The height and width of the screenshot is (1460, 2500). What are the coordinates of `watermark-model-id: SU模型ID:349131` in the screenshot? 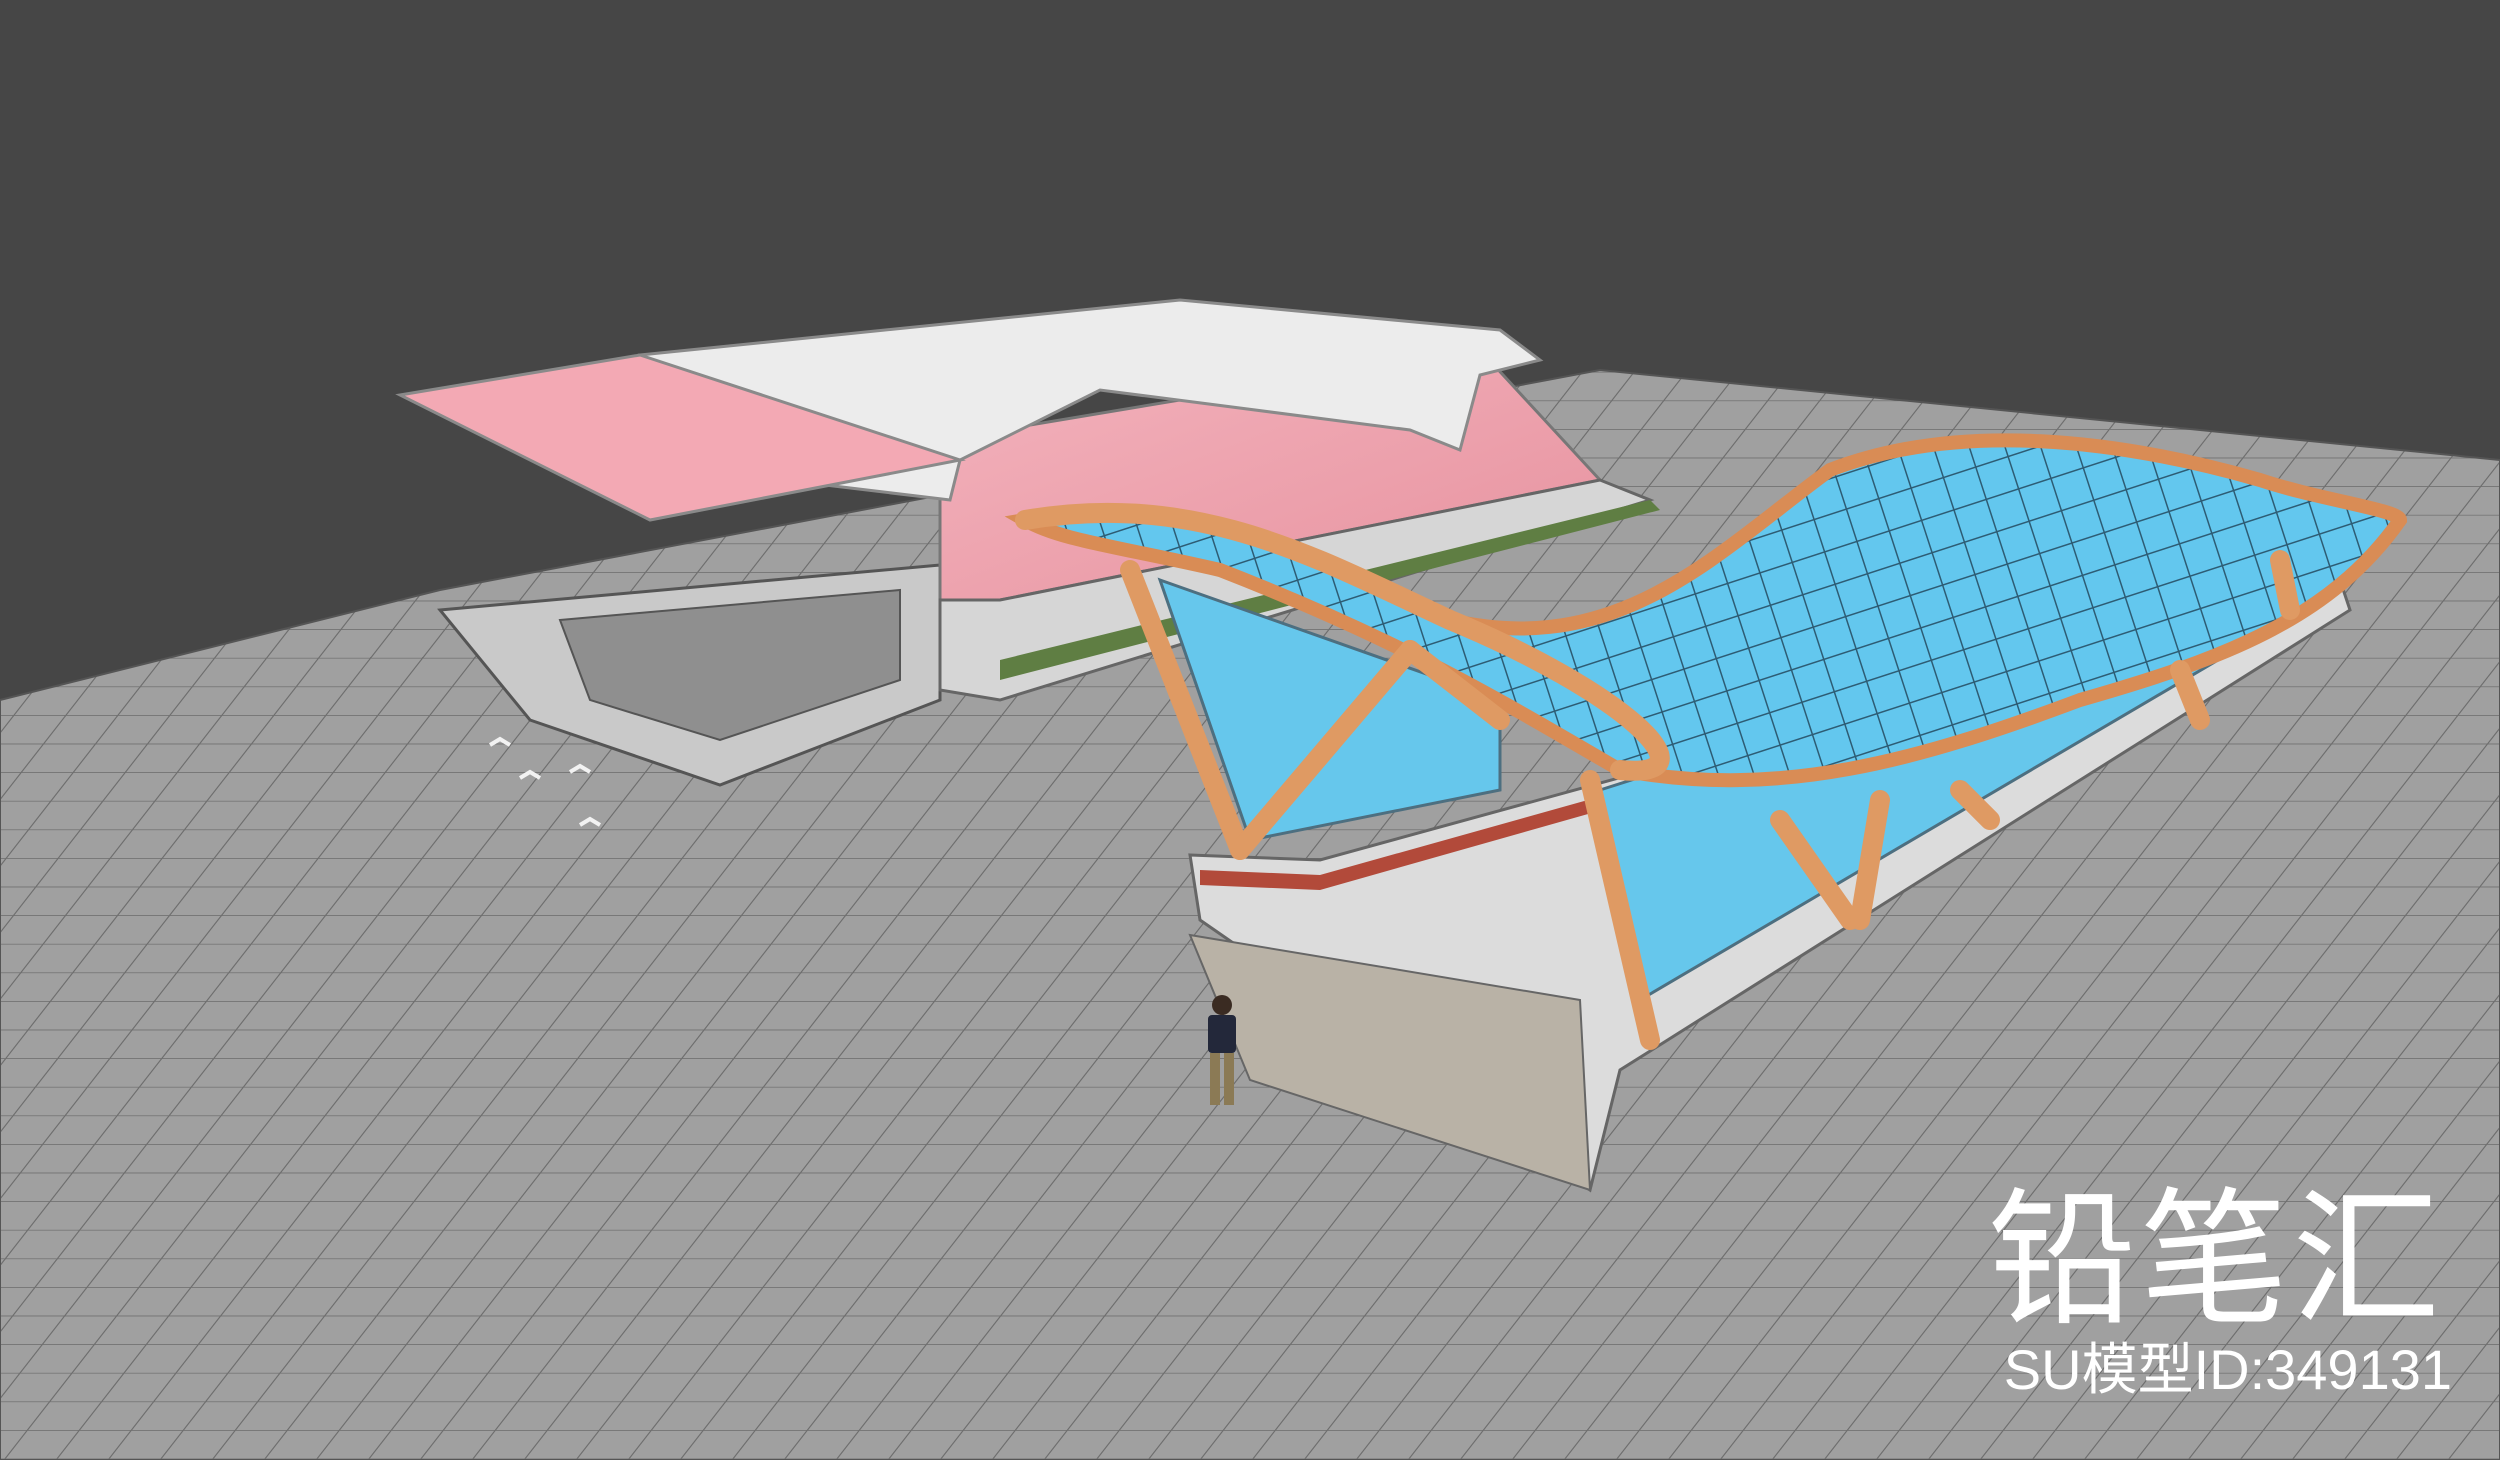 It's located at (2227, 1369).